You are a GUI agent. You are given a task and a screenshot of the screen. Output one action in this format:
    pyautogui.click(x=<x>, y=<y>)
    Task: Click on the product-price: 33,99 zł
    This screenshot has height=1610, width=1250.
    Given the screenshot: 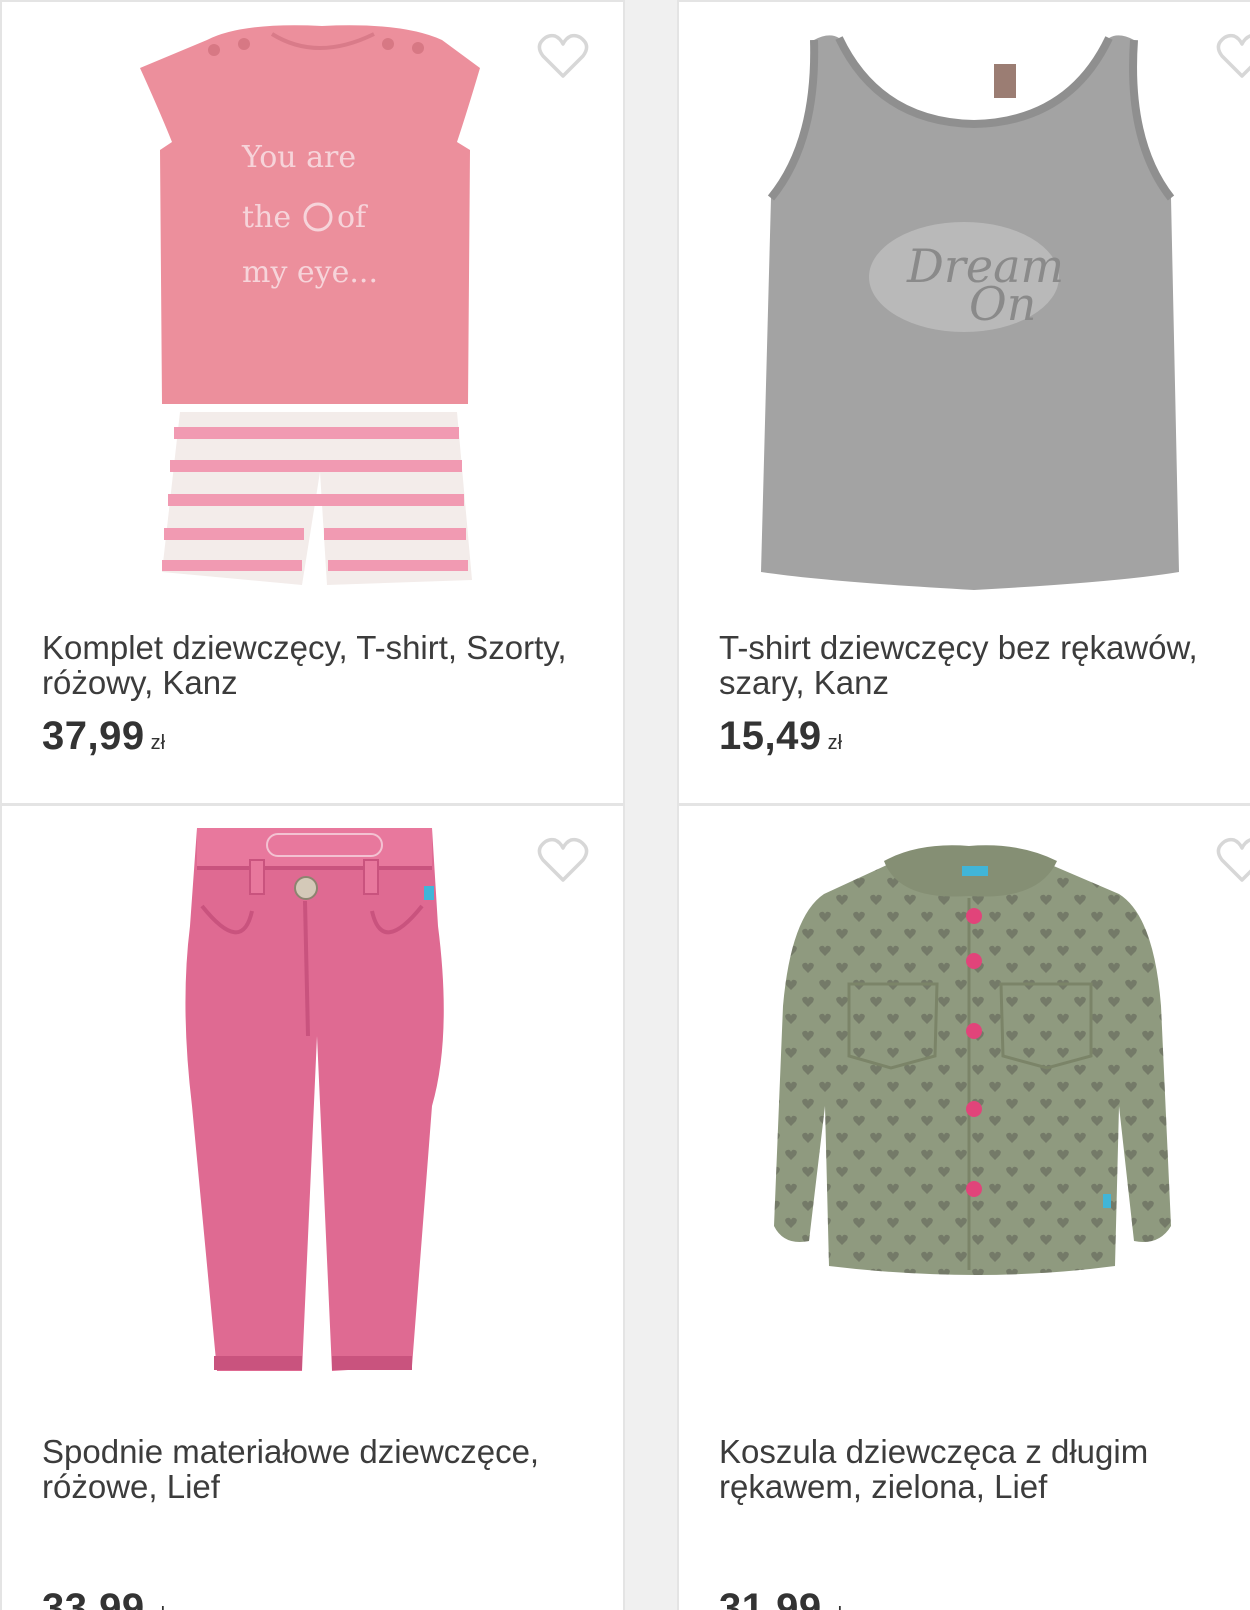 What is the action you would take?
    pyautogui.click(x=103, y=1598)
    